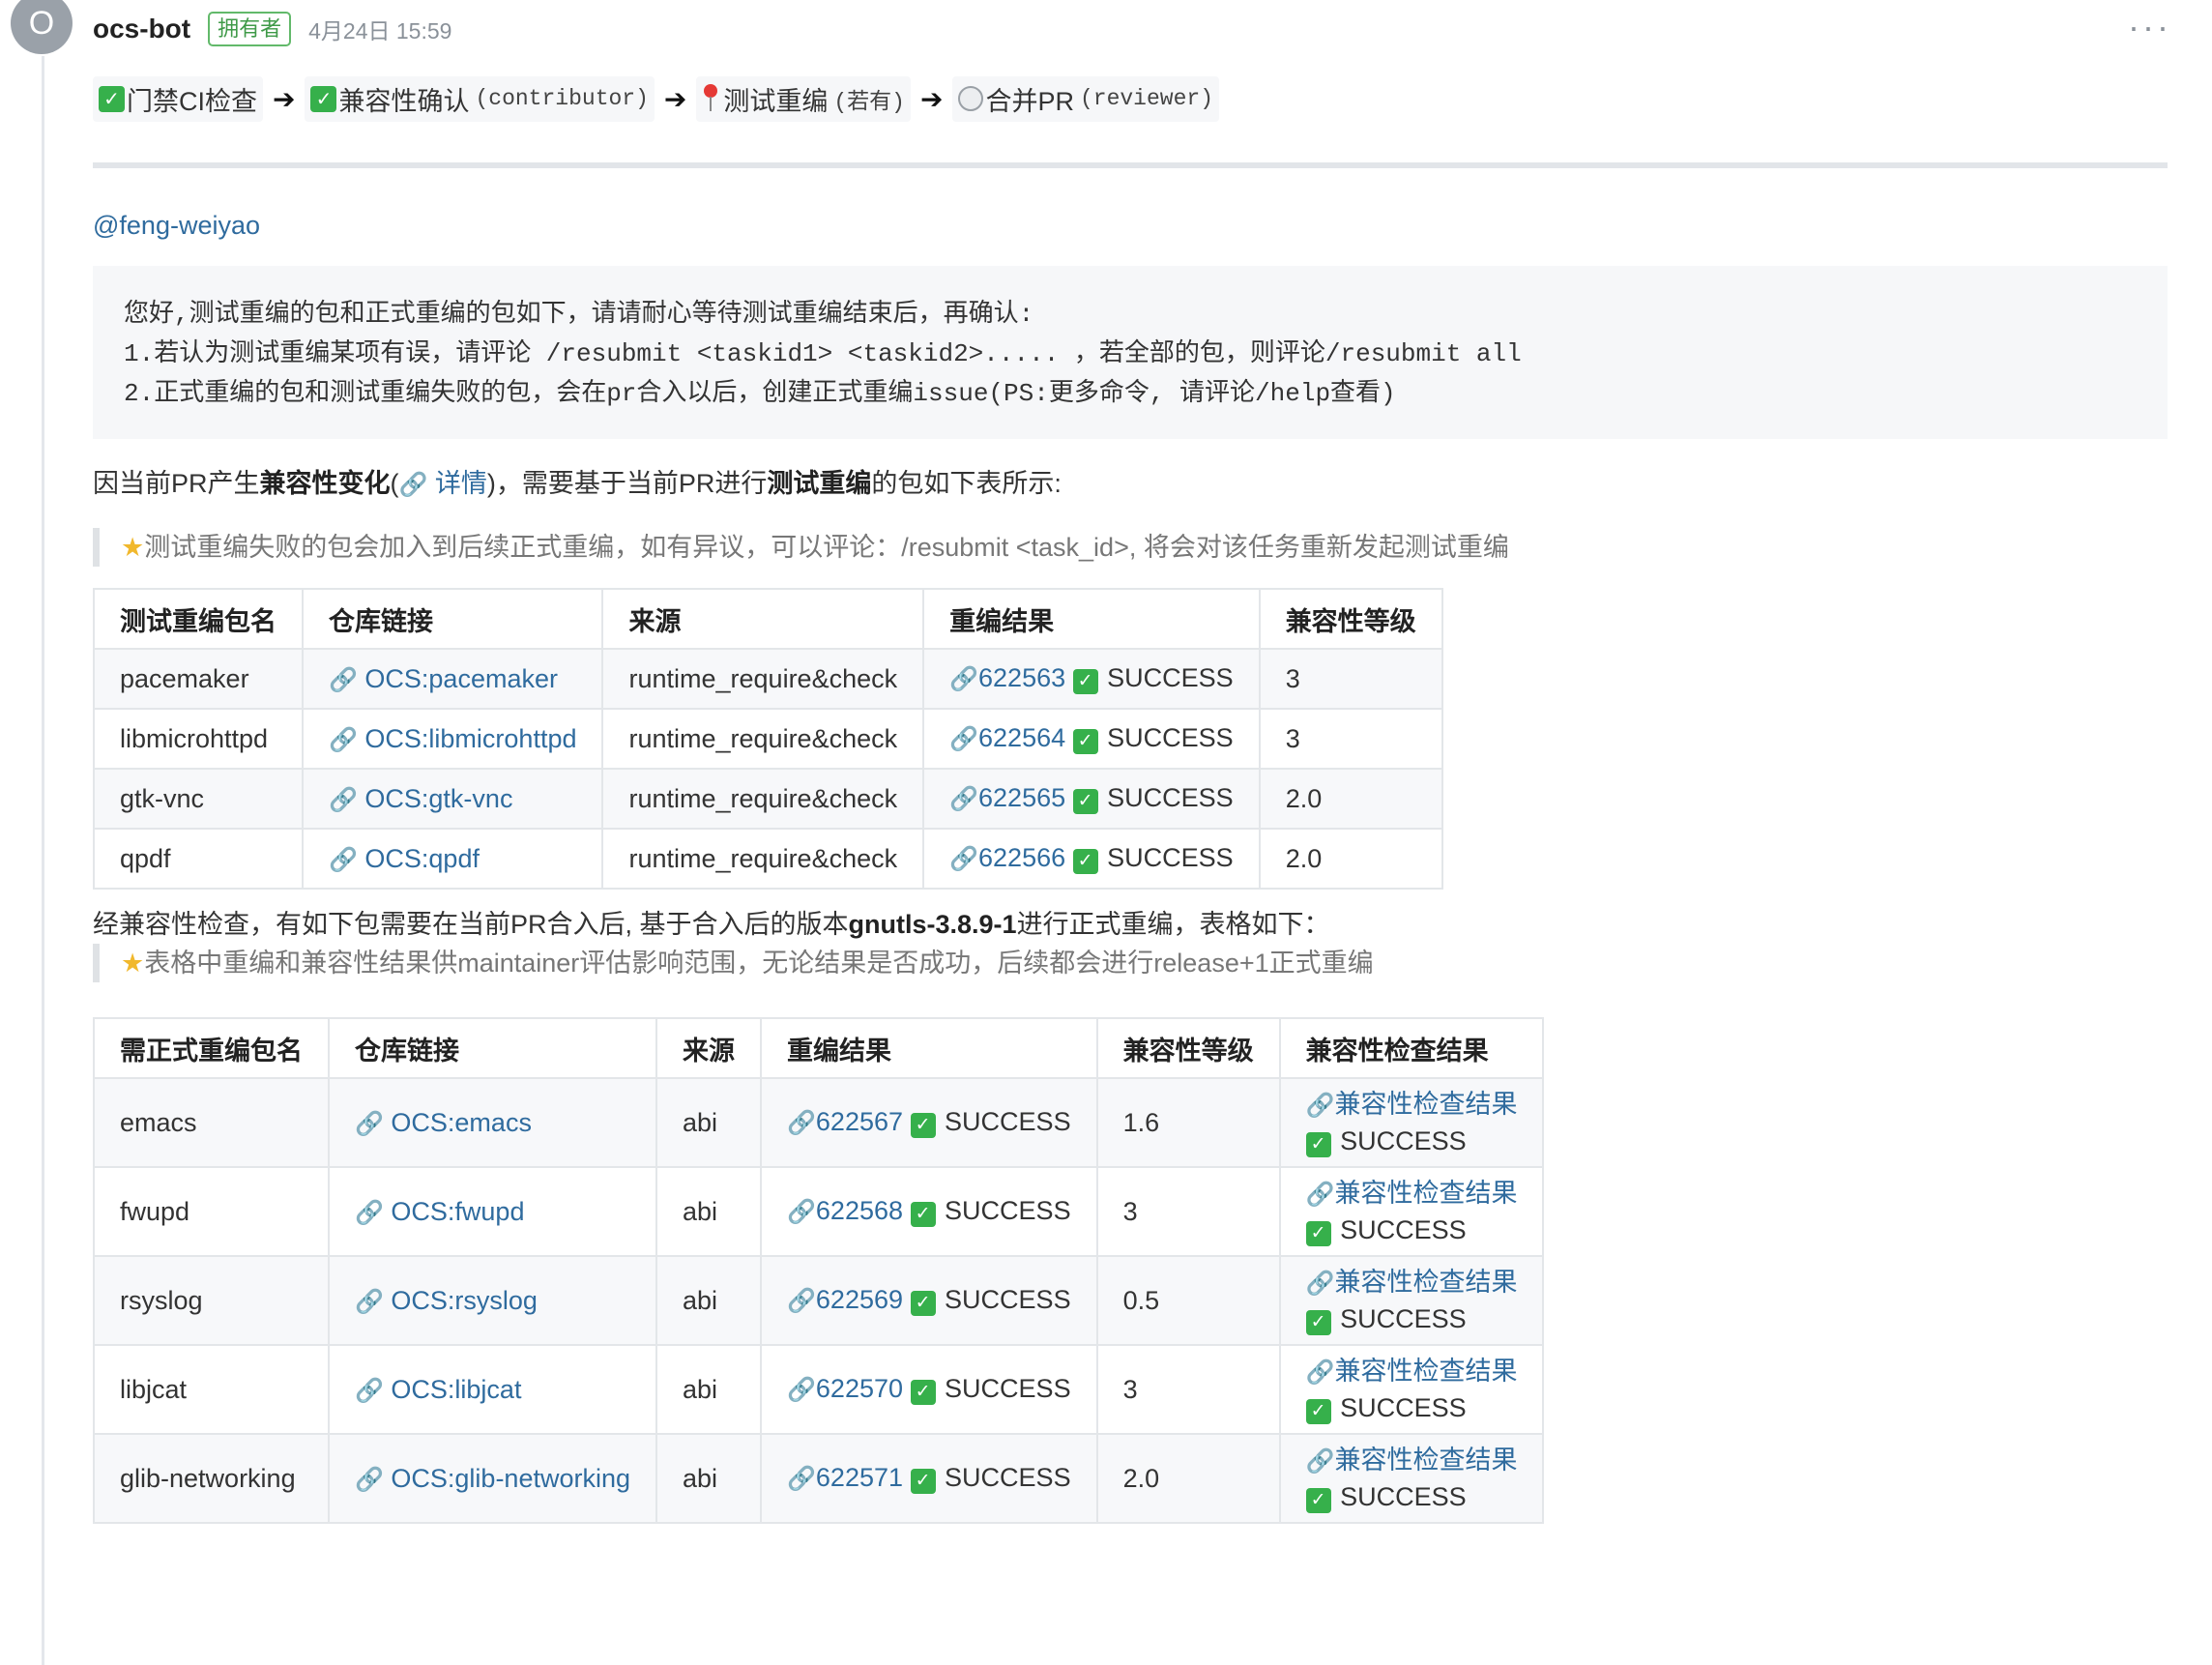 The height and width of the screenshot is (1665, 2212). Describe the element at coordinates (192, 101) in the screenshot. I see `step-ci-check-label: 门禁CI检查` at that location.